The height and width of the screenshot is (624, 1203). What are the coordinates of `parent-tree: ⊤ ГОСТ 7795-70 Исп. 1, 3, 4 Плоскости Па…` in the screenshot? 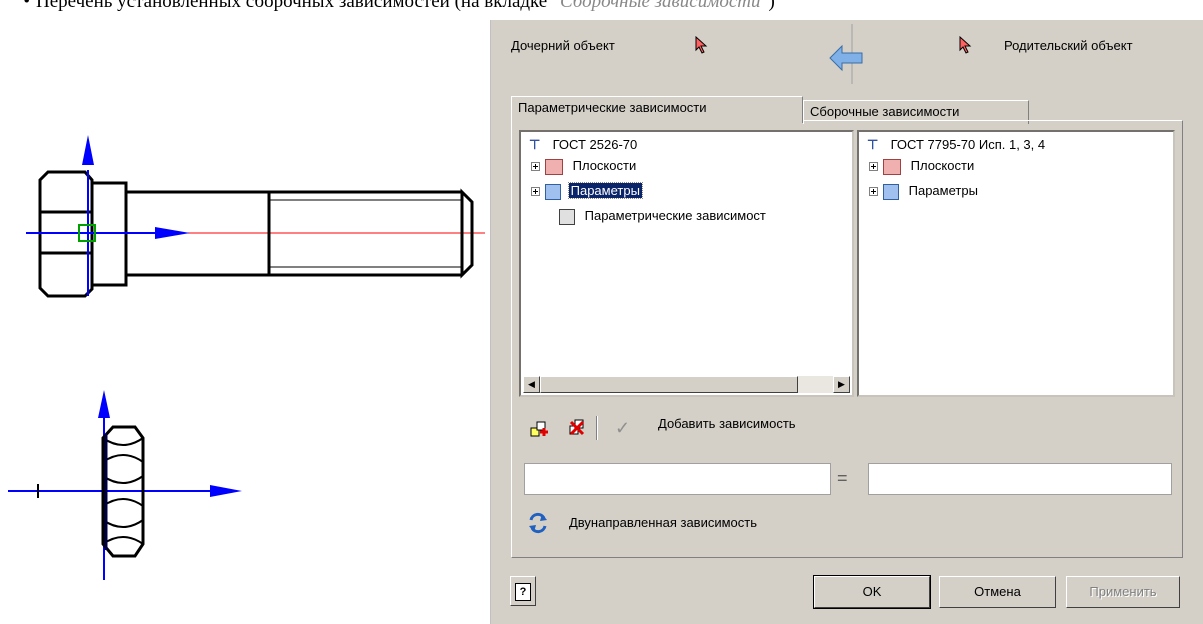 It's located at (1016, 263).